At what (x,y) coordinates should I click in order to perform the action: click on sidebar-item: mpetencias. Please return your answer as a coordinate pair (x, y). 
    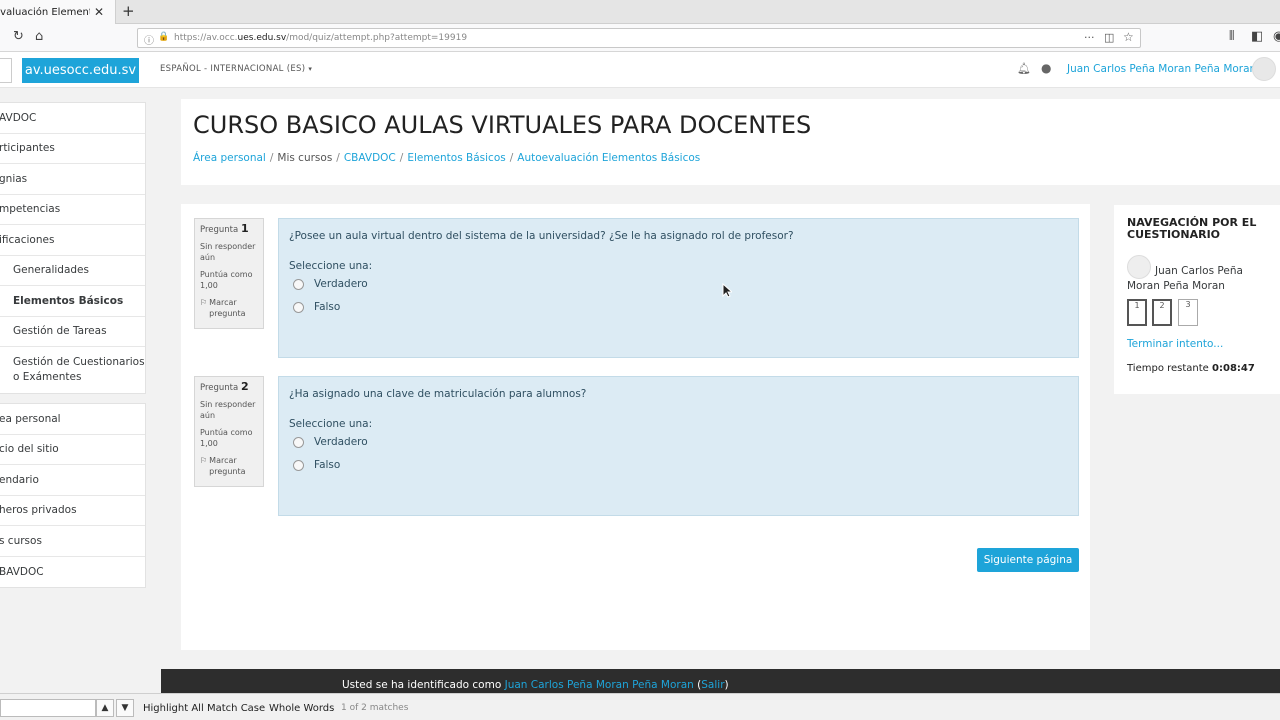
    Looking at the image, I should click on (72, 210).